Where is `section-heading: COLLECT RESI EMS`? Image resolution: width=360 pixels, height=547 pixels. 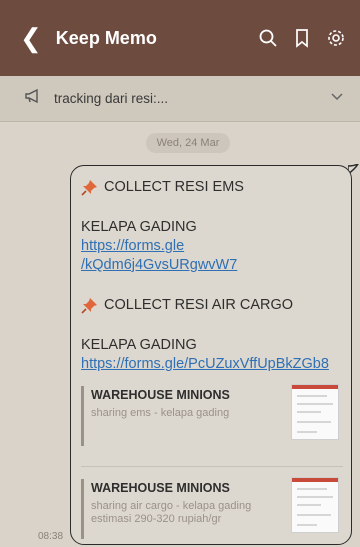 section-heading: COLLECT RESI EMS is located at coordinates (212, 187).